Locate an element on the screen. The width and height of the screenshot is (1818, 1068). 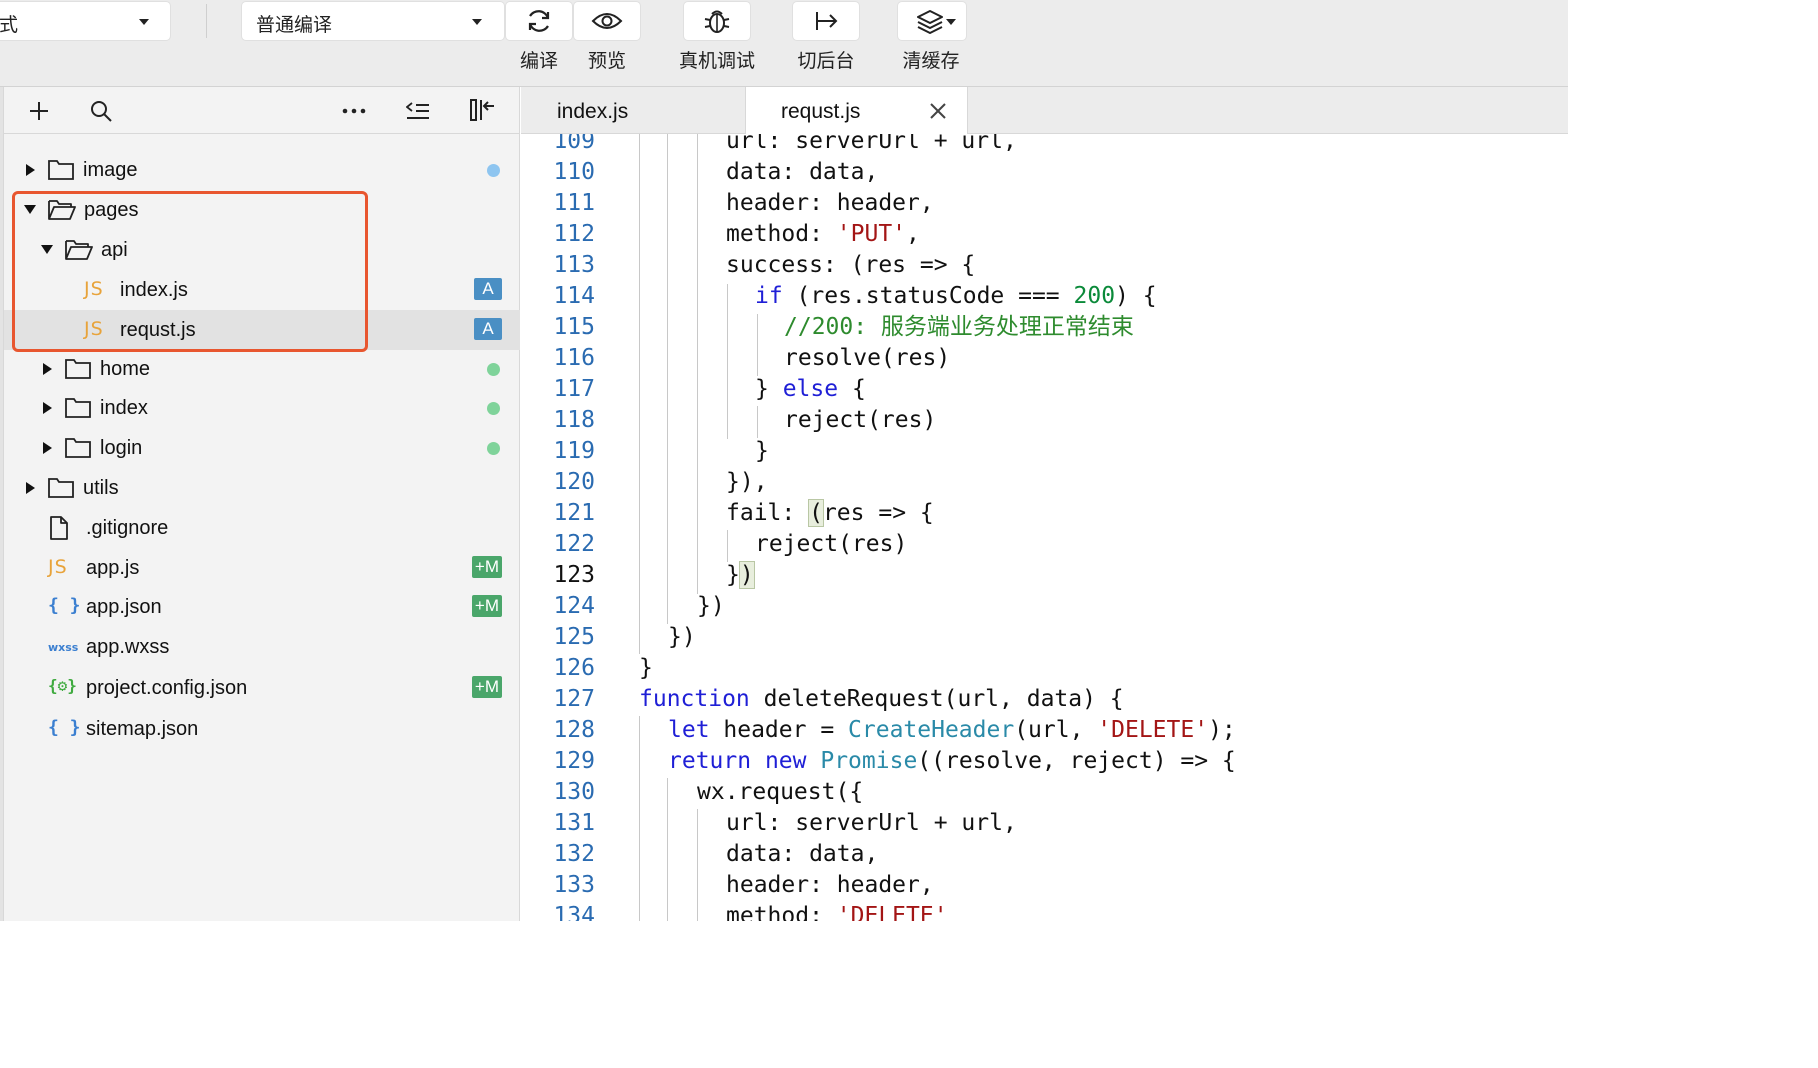
sidebar-collapse-icon is located at coordinates (482, 110).